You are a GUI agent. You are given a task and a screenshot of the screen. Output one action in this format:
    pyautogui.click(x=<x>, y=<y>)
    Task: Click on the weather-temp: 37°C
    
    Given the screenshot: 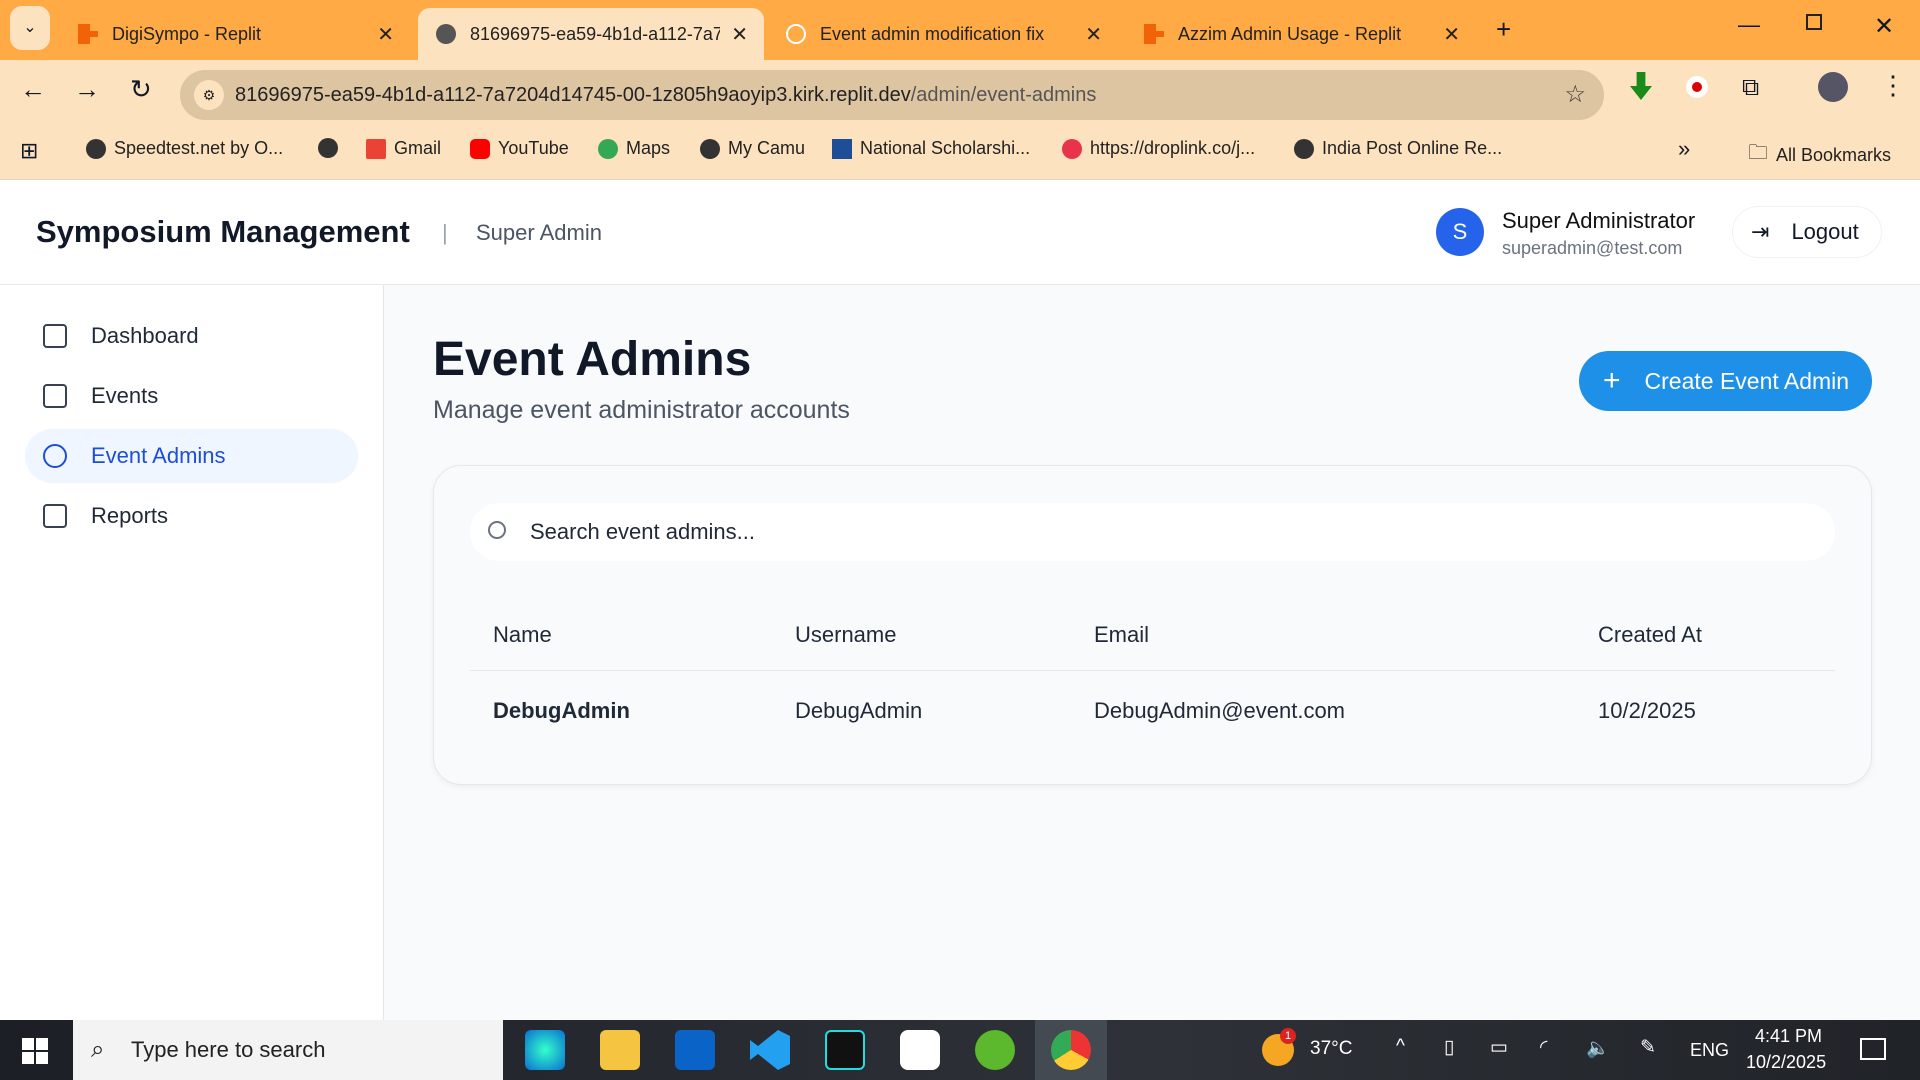 What is the action you would take?
    pyautogui.click(x=1331, y=1049)
    